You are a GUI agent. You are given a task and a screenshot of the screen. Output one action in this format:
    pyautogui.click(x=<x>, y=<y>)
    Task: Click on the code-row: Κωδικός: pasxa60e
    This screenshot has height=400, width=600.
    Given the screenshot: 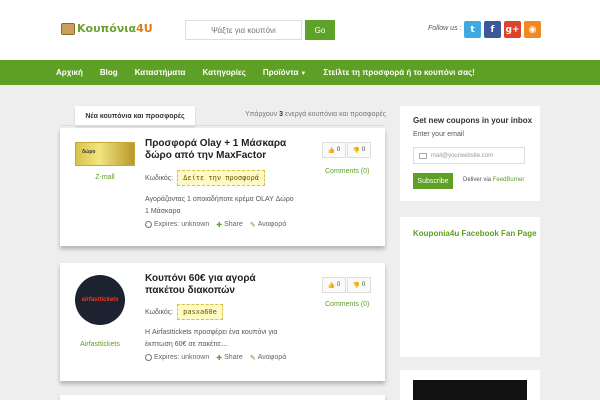 What is the action you would take?
    pyautogui.click(x=184, y=312)
    